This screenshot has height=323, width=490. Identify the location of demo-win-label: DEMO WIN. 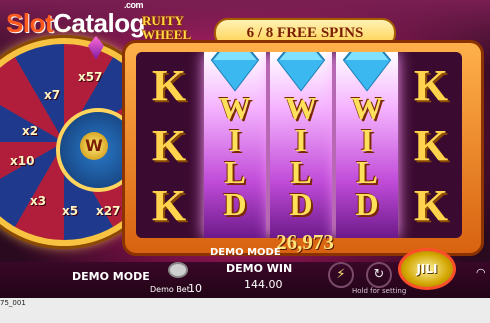
(259, 268).